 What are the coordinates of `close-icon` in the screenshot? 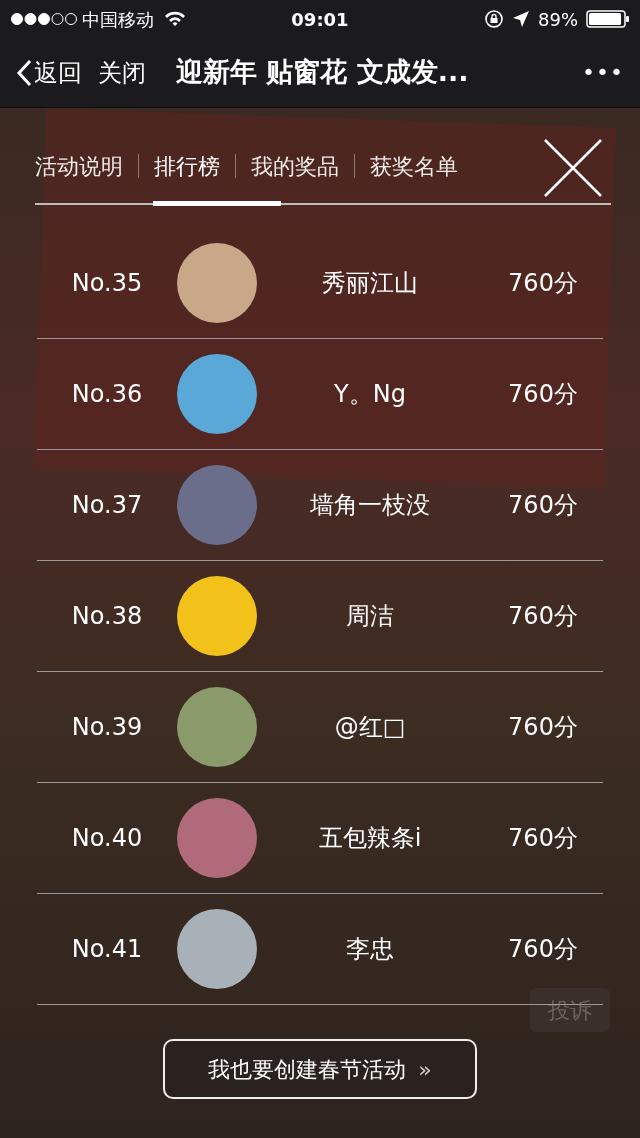 It's located at (573, 168).